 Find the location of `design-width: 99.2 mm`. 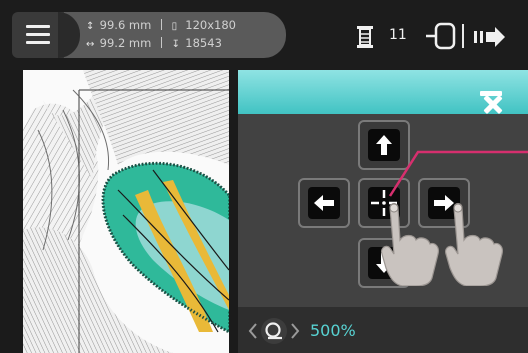

design-width: 99.2 mm is located at coordinates (125, 43).